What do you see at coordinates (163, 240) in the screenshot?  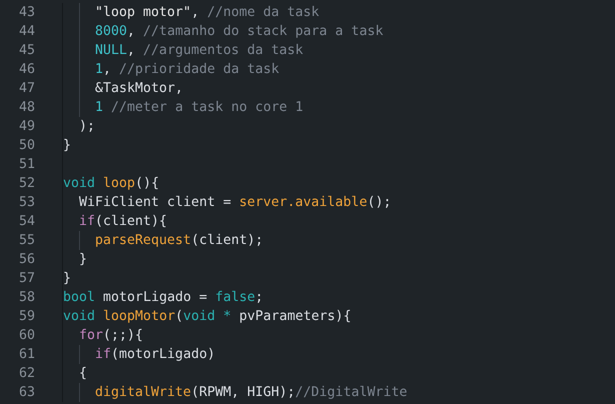 I see `code-line: parseRequest(client);` at bounding box center [163, 240].